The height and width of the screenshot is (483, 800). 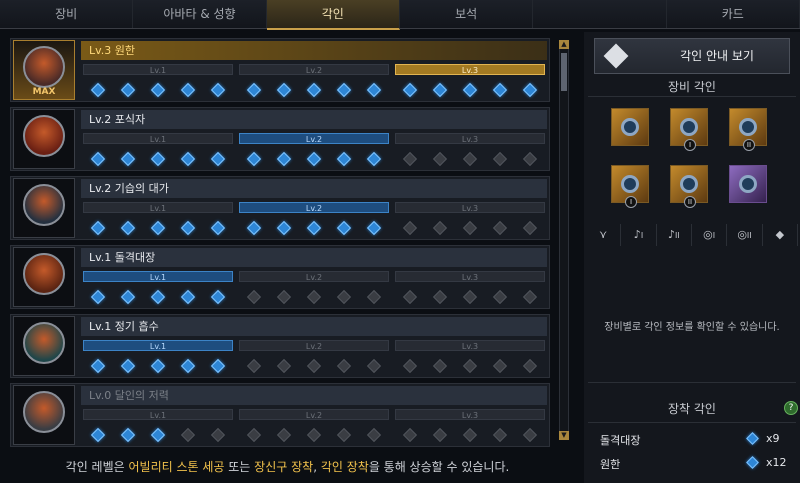 What do you see at coordinates (97, 467) in the screenshot?
I see `footer-text: 각인 레벨은` at bounding box center [97, 467].